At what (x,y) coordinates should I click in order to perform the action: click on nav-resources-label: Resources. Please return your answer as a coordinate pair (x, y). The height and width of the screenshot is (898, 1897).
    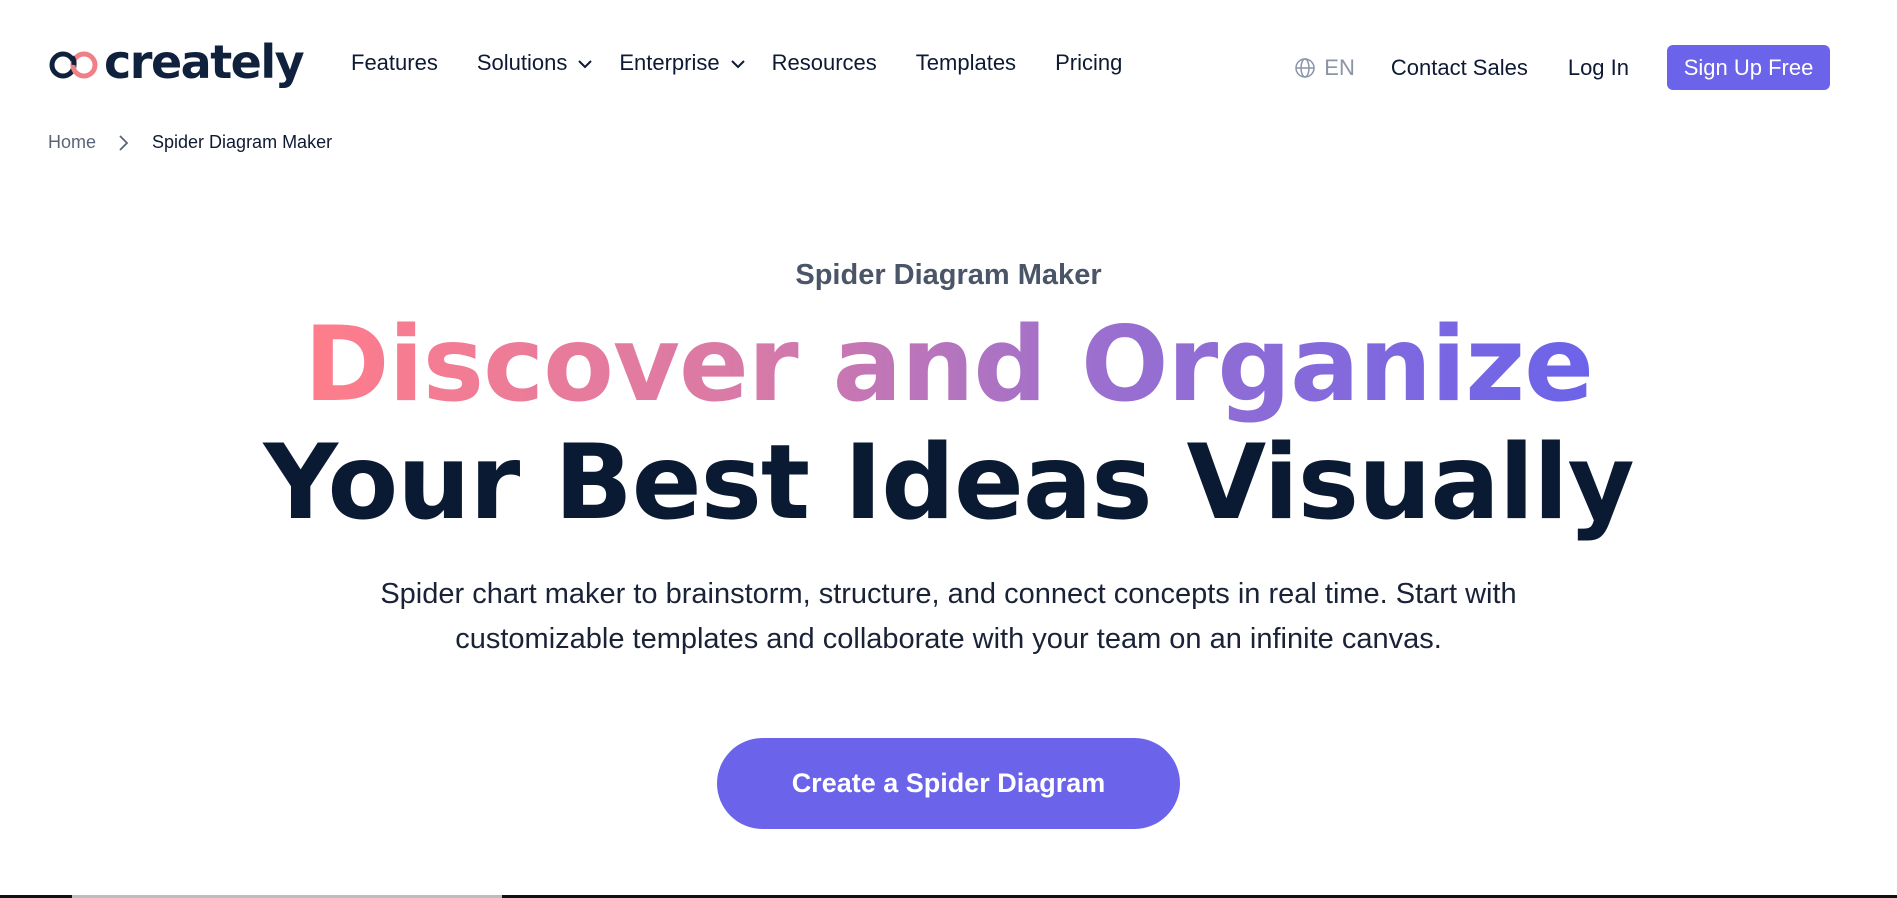
    Looking at the image, I should click on (824, 62).